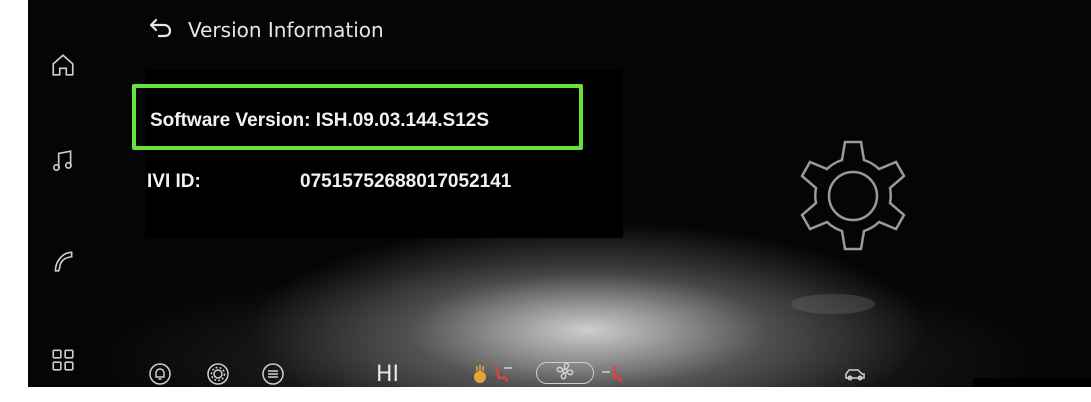 The image size is (1091, 402). I want to click on software-version-text: Software Version: ISH.09.03.144.S12S, so click(320, 120).